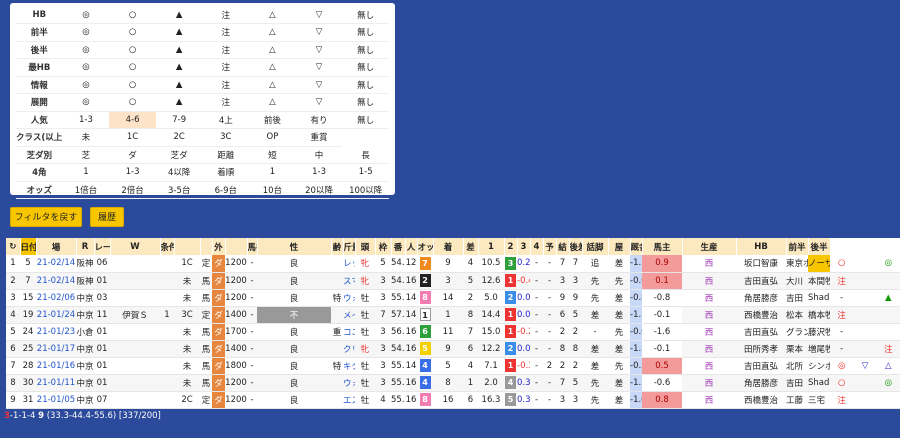 Image resolution: width=900 pixels, height=438 pixels. Describe the element at coordinates (425, 246) in the screenshot. I see `column-header: オッズ` at that location.